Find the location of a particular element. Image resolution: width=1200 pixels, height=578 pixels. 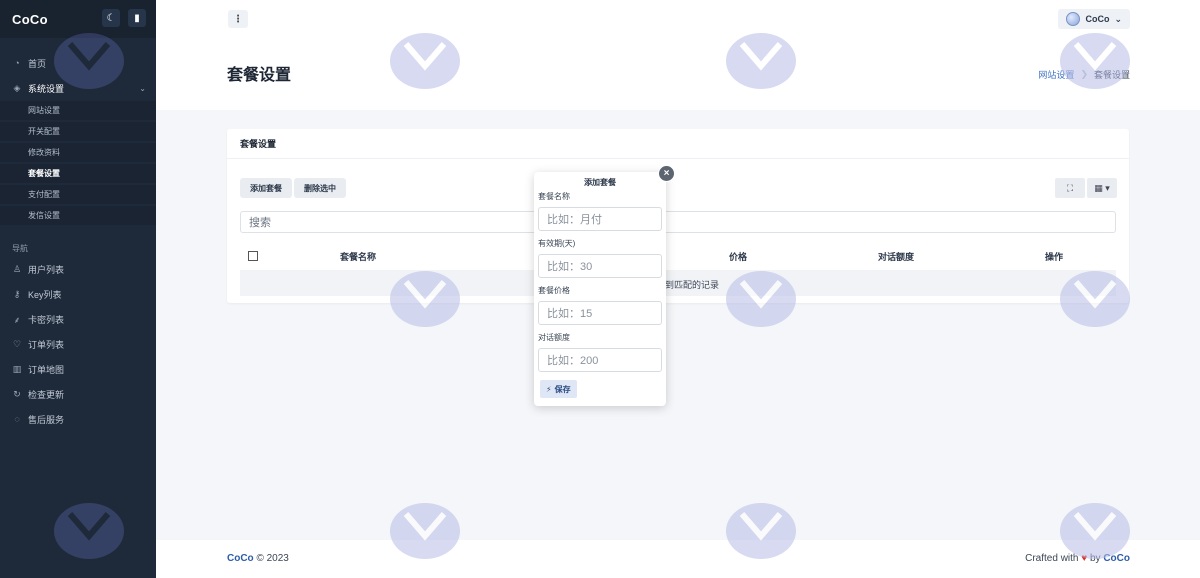

user-name: CoCo is located at coordinates (1097, 19).